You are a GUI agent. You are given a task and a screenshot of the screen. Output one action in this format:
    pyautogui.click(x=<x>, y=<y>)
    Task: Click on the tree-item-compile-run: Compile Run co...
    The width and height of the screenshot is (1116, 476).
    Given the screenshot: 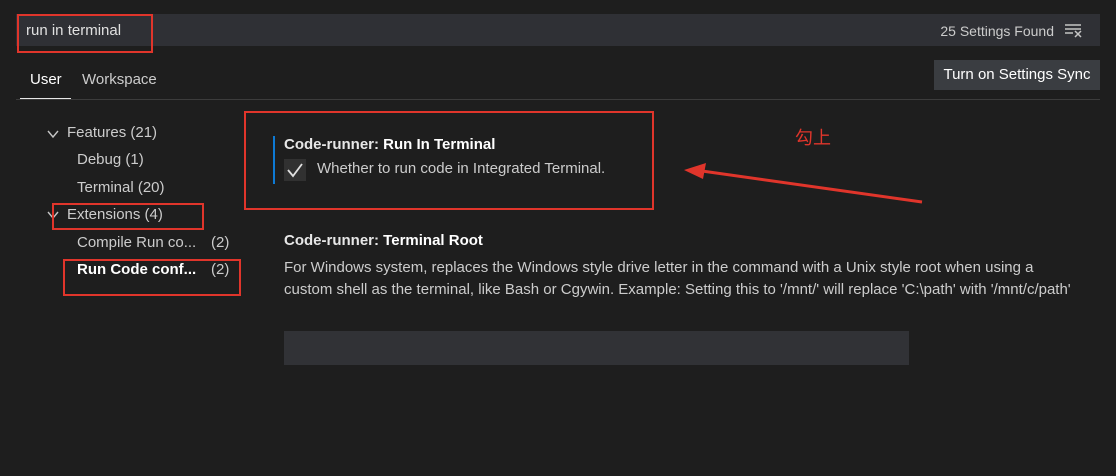 What is the action you would take?
    pyautogui.click(x=136, y=242)
    